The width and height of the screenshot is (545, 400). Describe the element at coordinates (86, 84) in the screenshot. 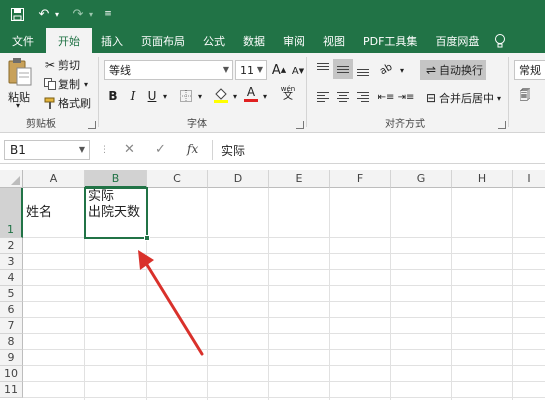

I see `copy-dropdown-icon: ▾` at that location.